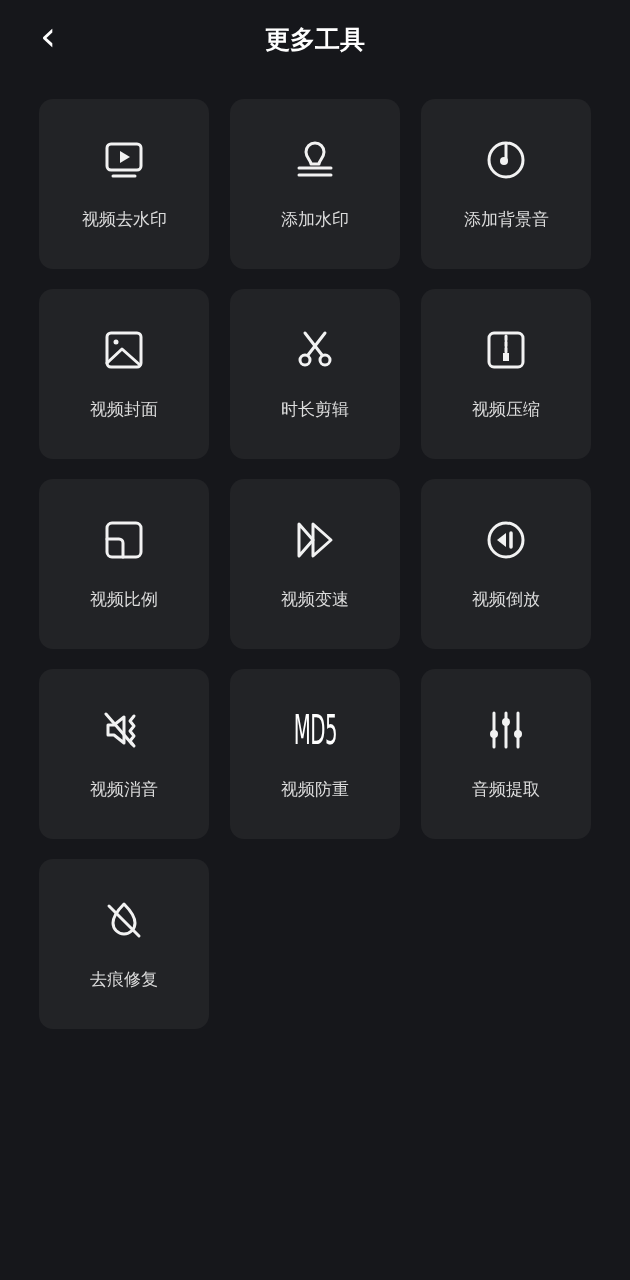 Image resolution: width=630 pixels, height=1280 pixels. I want to click on stamp-icon, so click(315, 160).